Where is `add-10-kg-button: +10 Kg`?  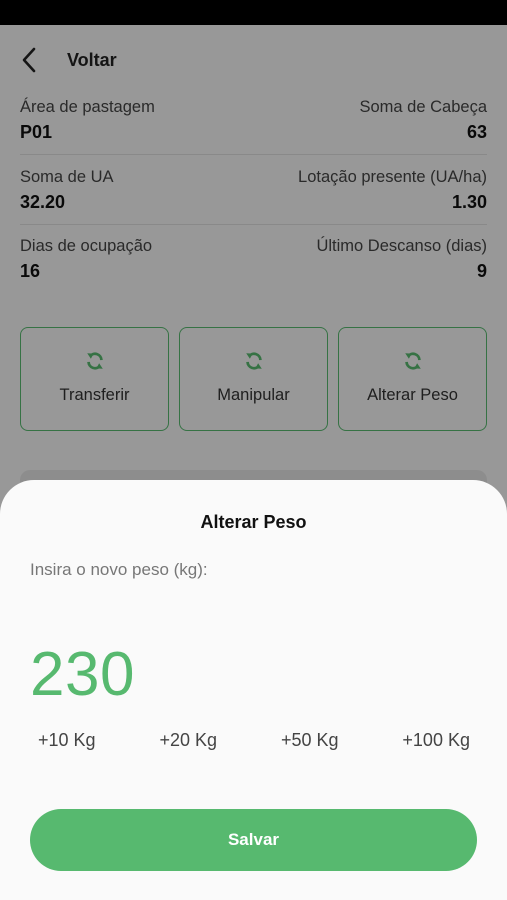 add-10-kg-button: +10 Kg is located at coordinates (67, 742).